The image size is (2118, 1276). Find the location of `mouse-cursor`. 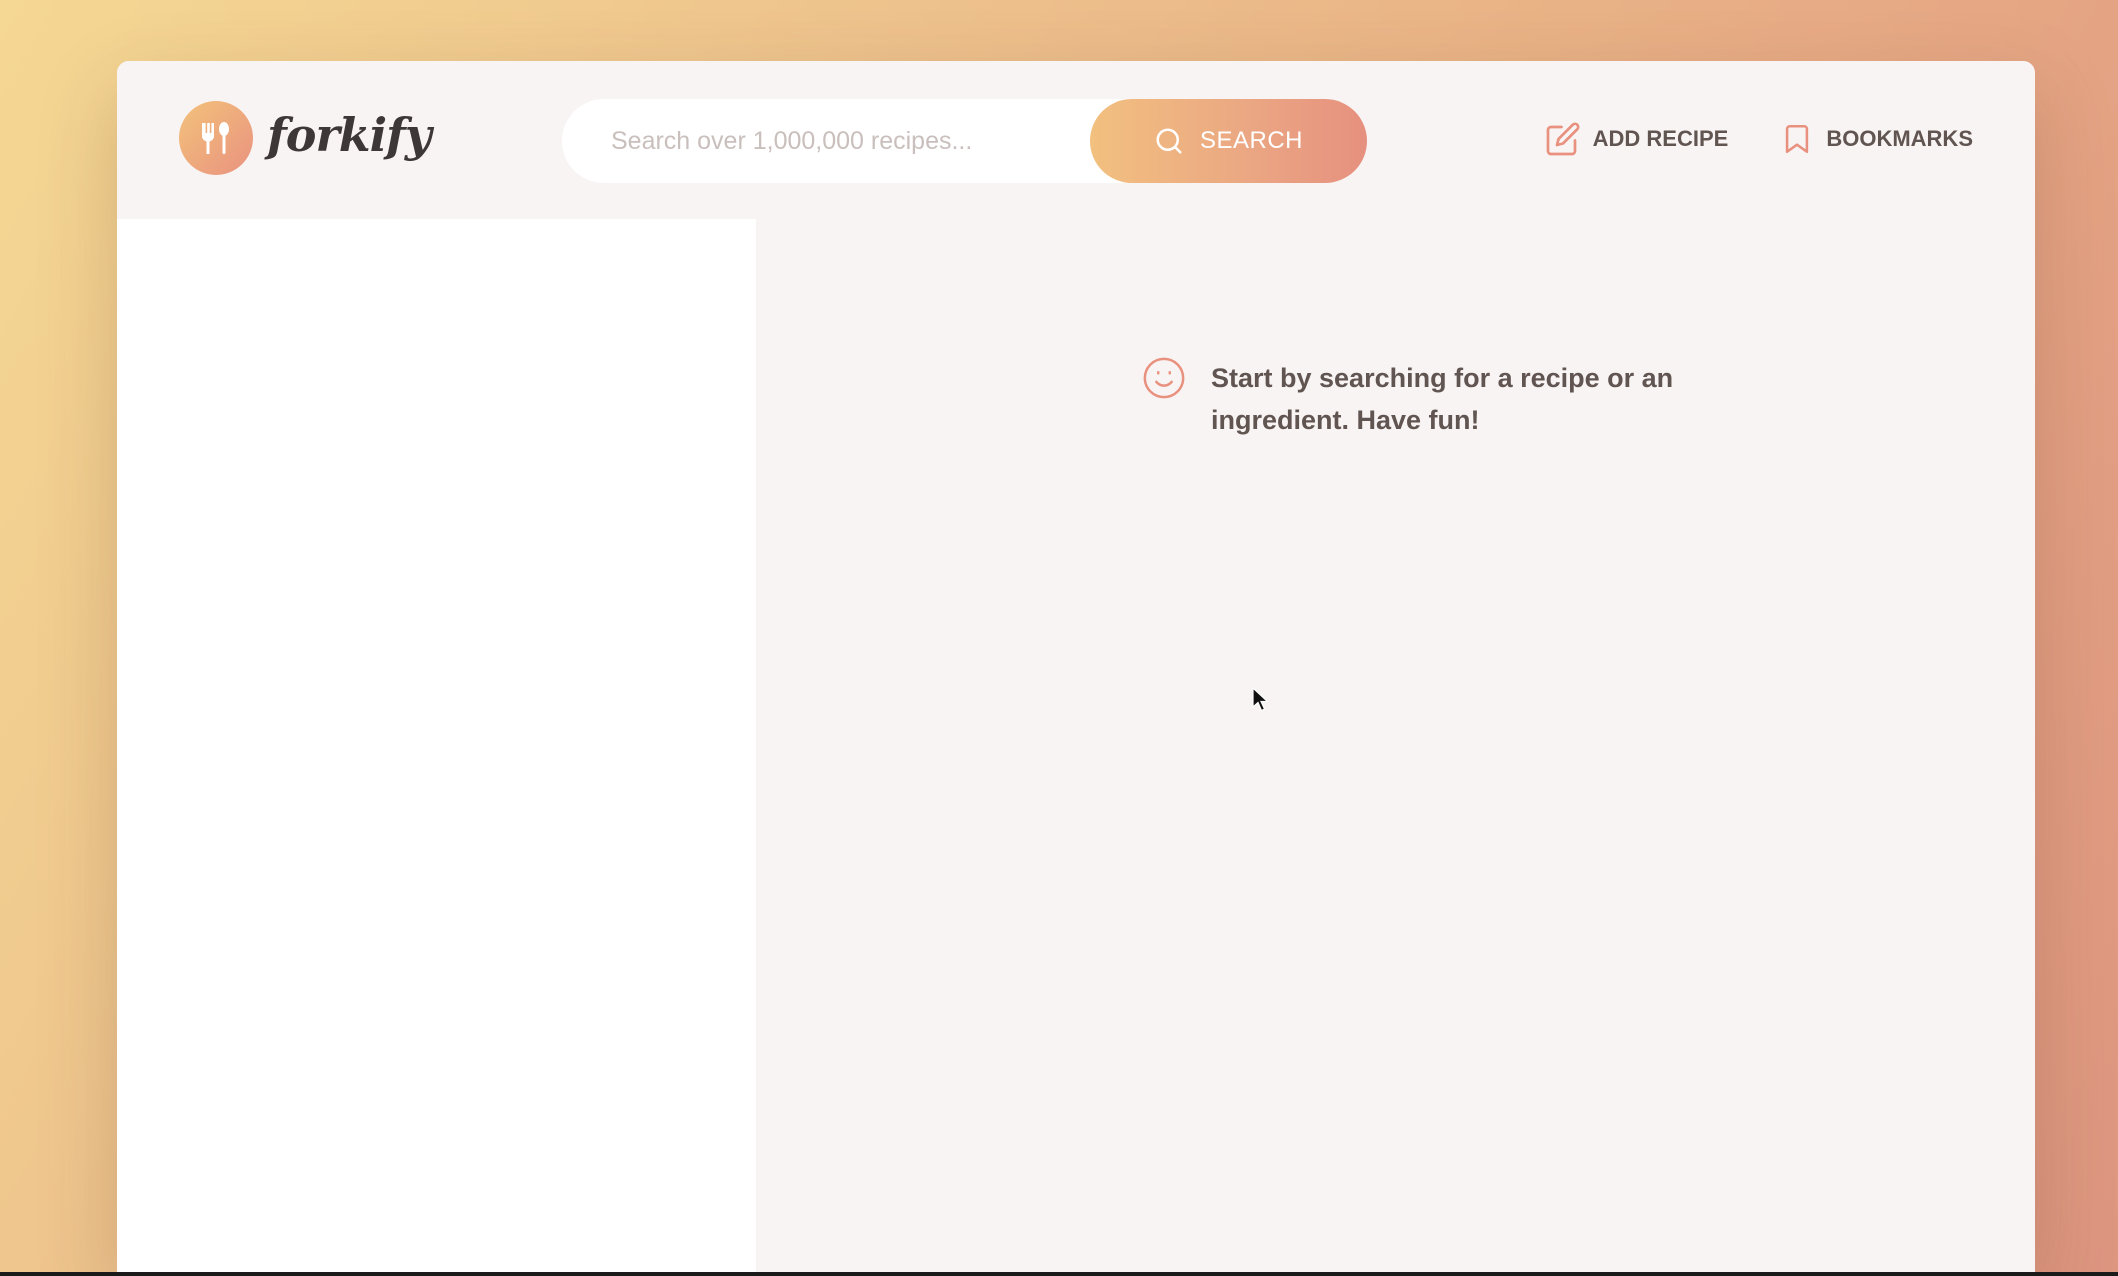

mouse-cursor is located at coordinates (1261, 701).